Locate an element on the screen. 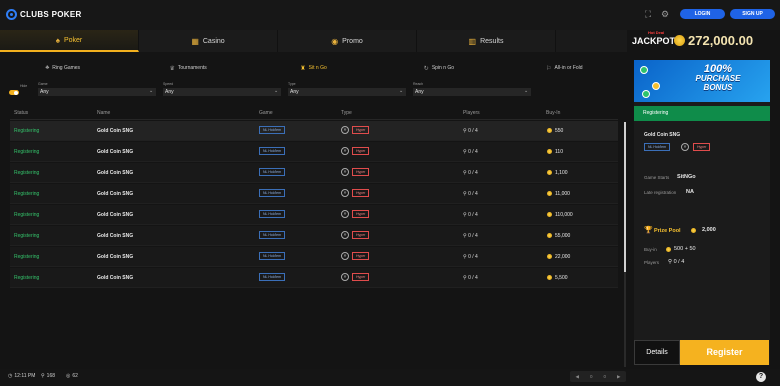 This screenshot has width=780, height=386. clock-icon: ◷ is located at coordinates (10, 376).